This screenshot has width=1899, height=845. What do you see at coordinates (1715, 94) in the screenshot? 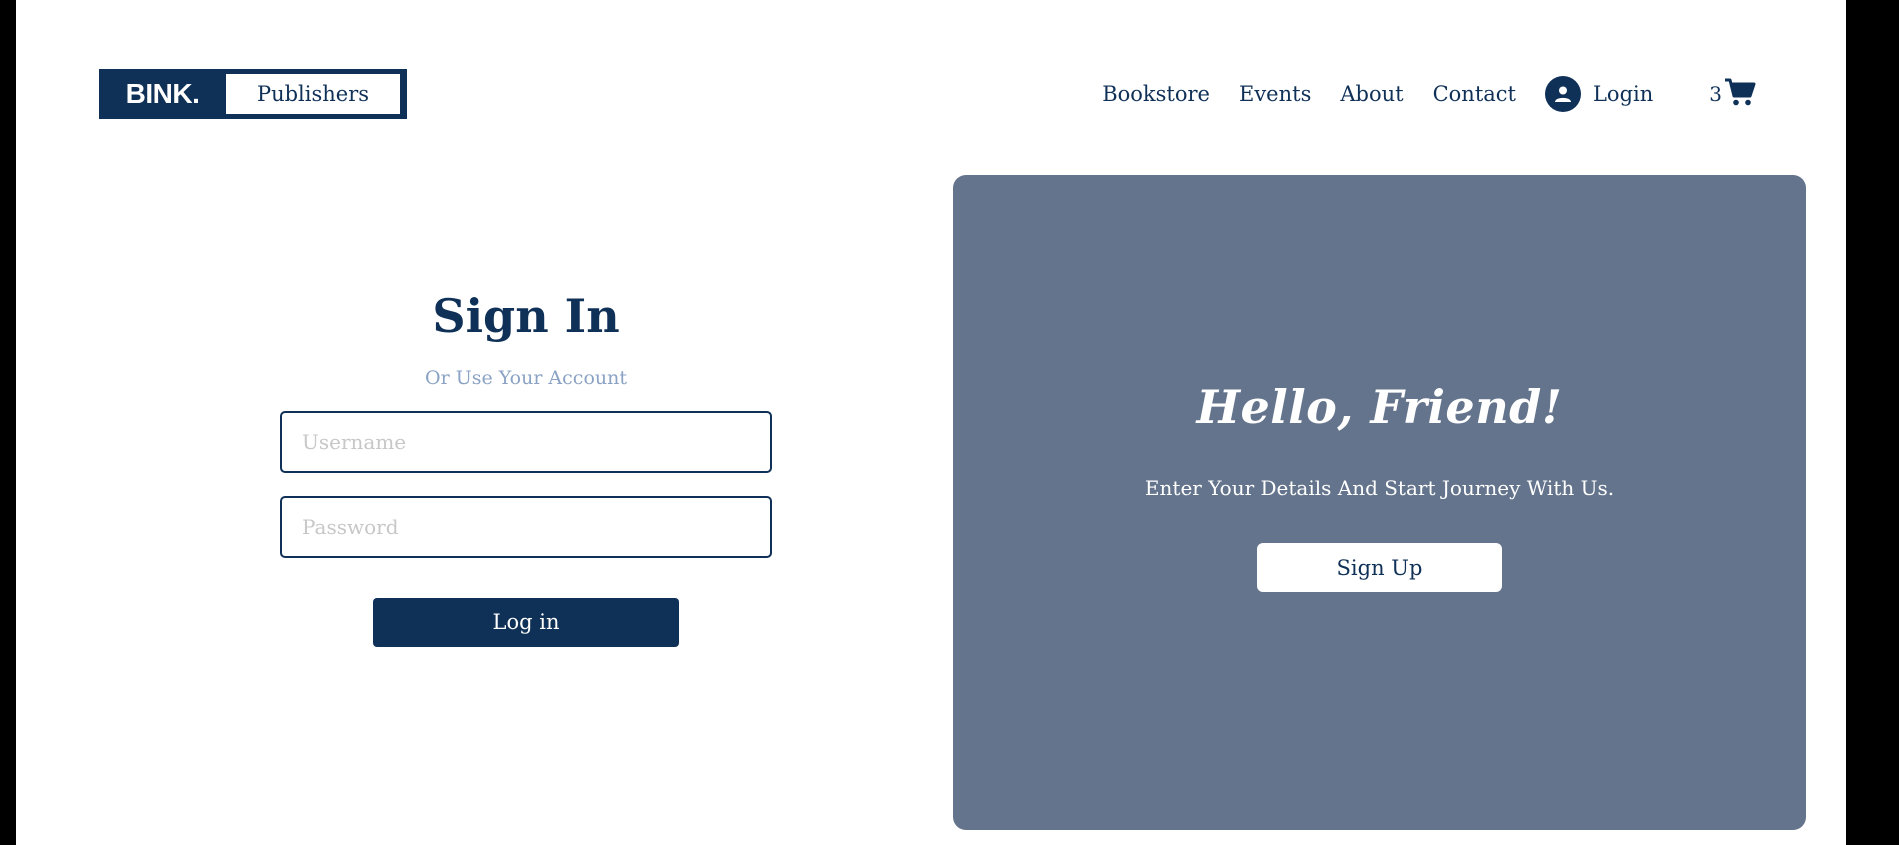
I see `cart-count: 3` at bounding box center [1715, 94].